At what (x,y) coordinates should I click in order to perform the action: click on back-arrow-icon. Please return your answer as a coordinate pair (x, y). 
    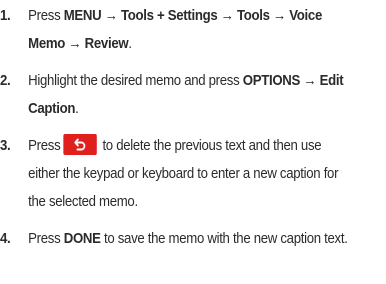
    Looking at the image, I should click on (80, 144).